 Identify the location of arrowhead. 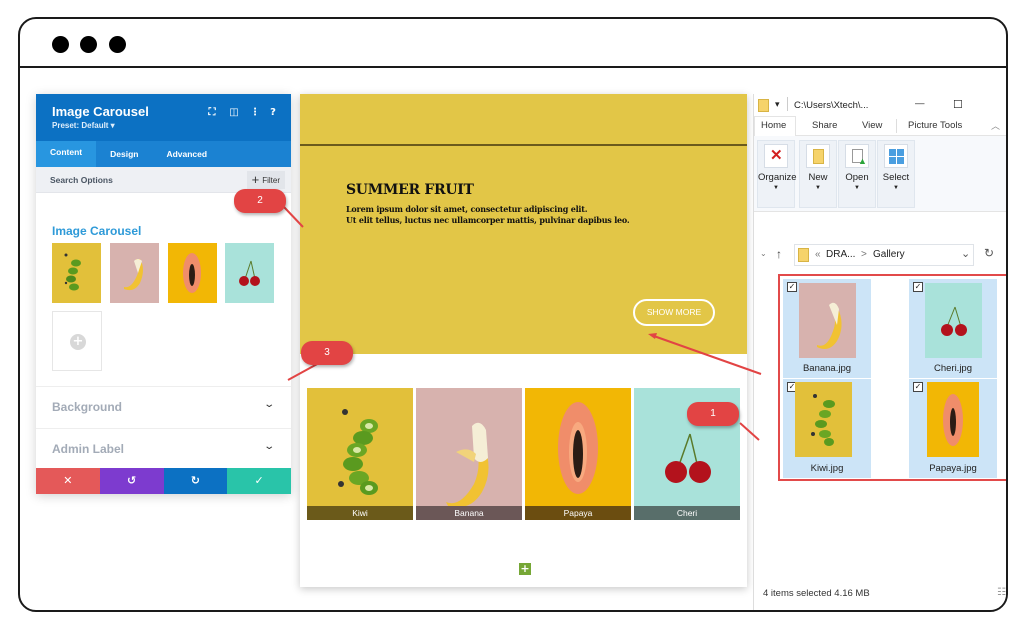
(652, 336).